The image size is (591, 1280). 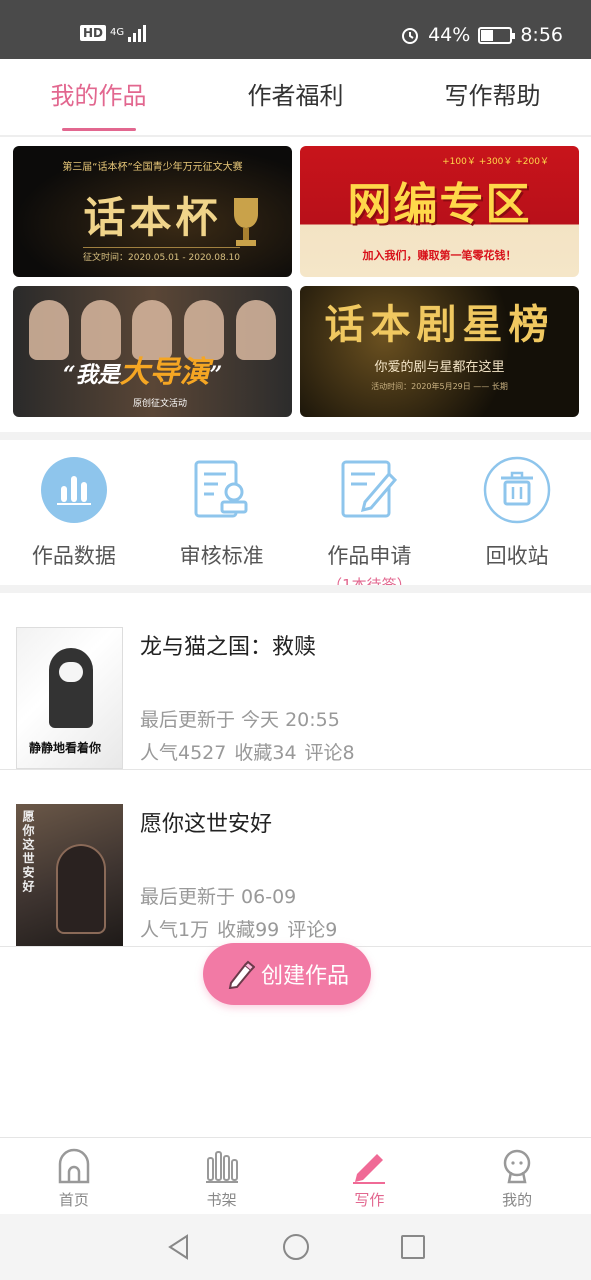 I want to click on create-work-button: 创建作品, so click(x=287, y=974).